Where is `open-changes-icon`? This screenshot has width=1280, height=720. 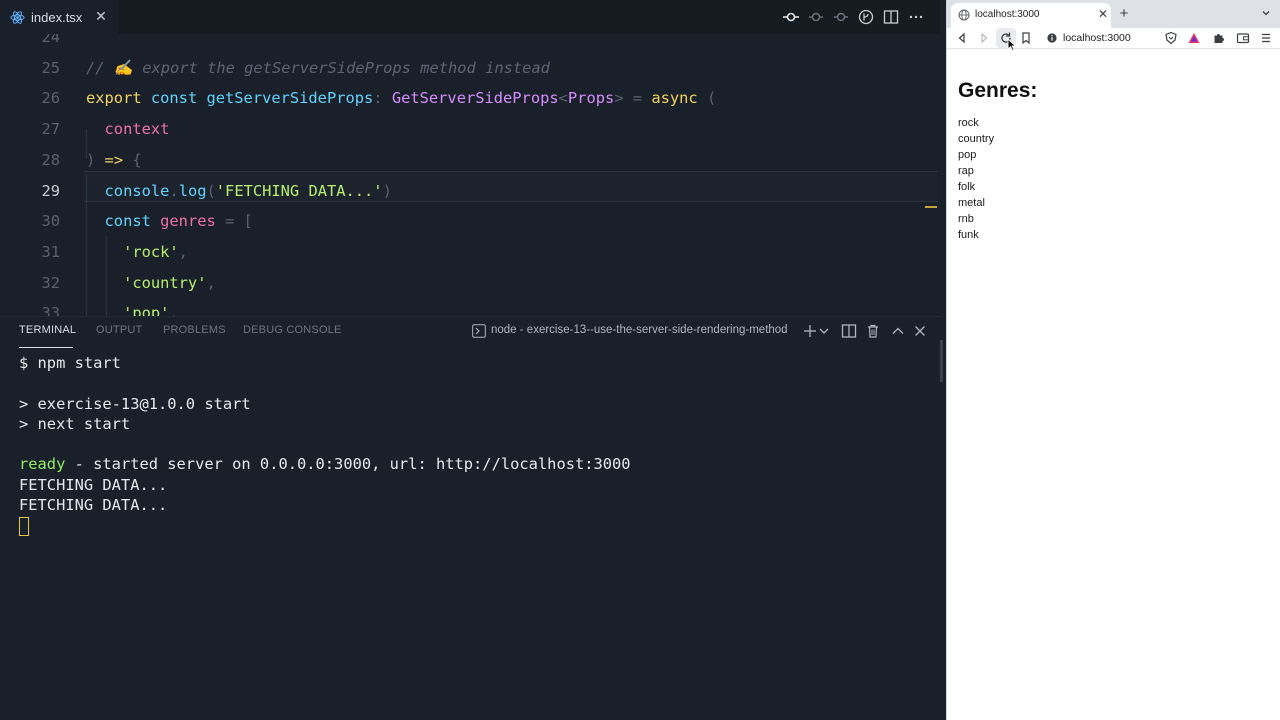
open-changes-icon is located at coordinates (791, 17).